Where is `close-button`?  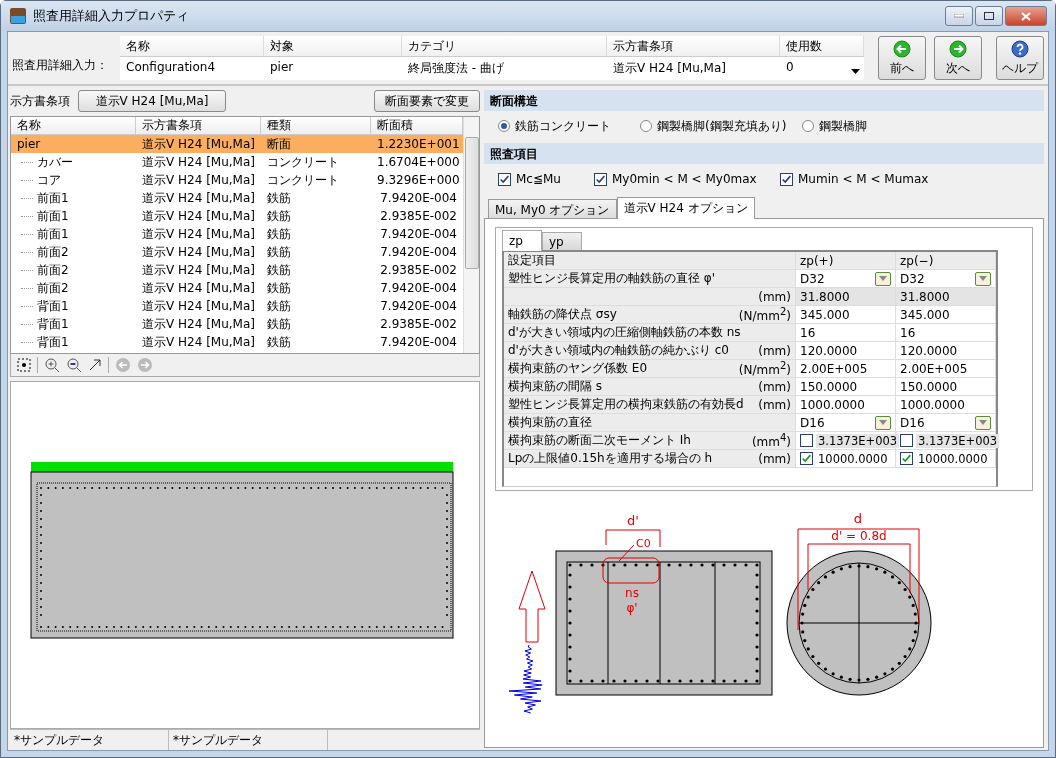
close-button is located at coordinates (1026, 16).